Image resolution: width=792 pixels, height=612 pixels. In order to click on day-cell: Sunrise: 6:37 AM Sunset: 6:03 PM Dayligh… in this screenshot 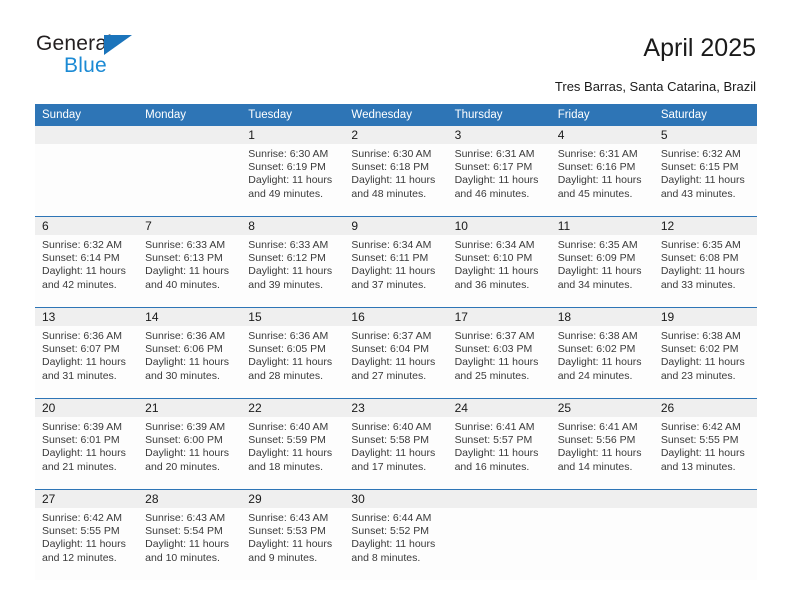, I will do `click(499, 362)`.